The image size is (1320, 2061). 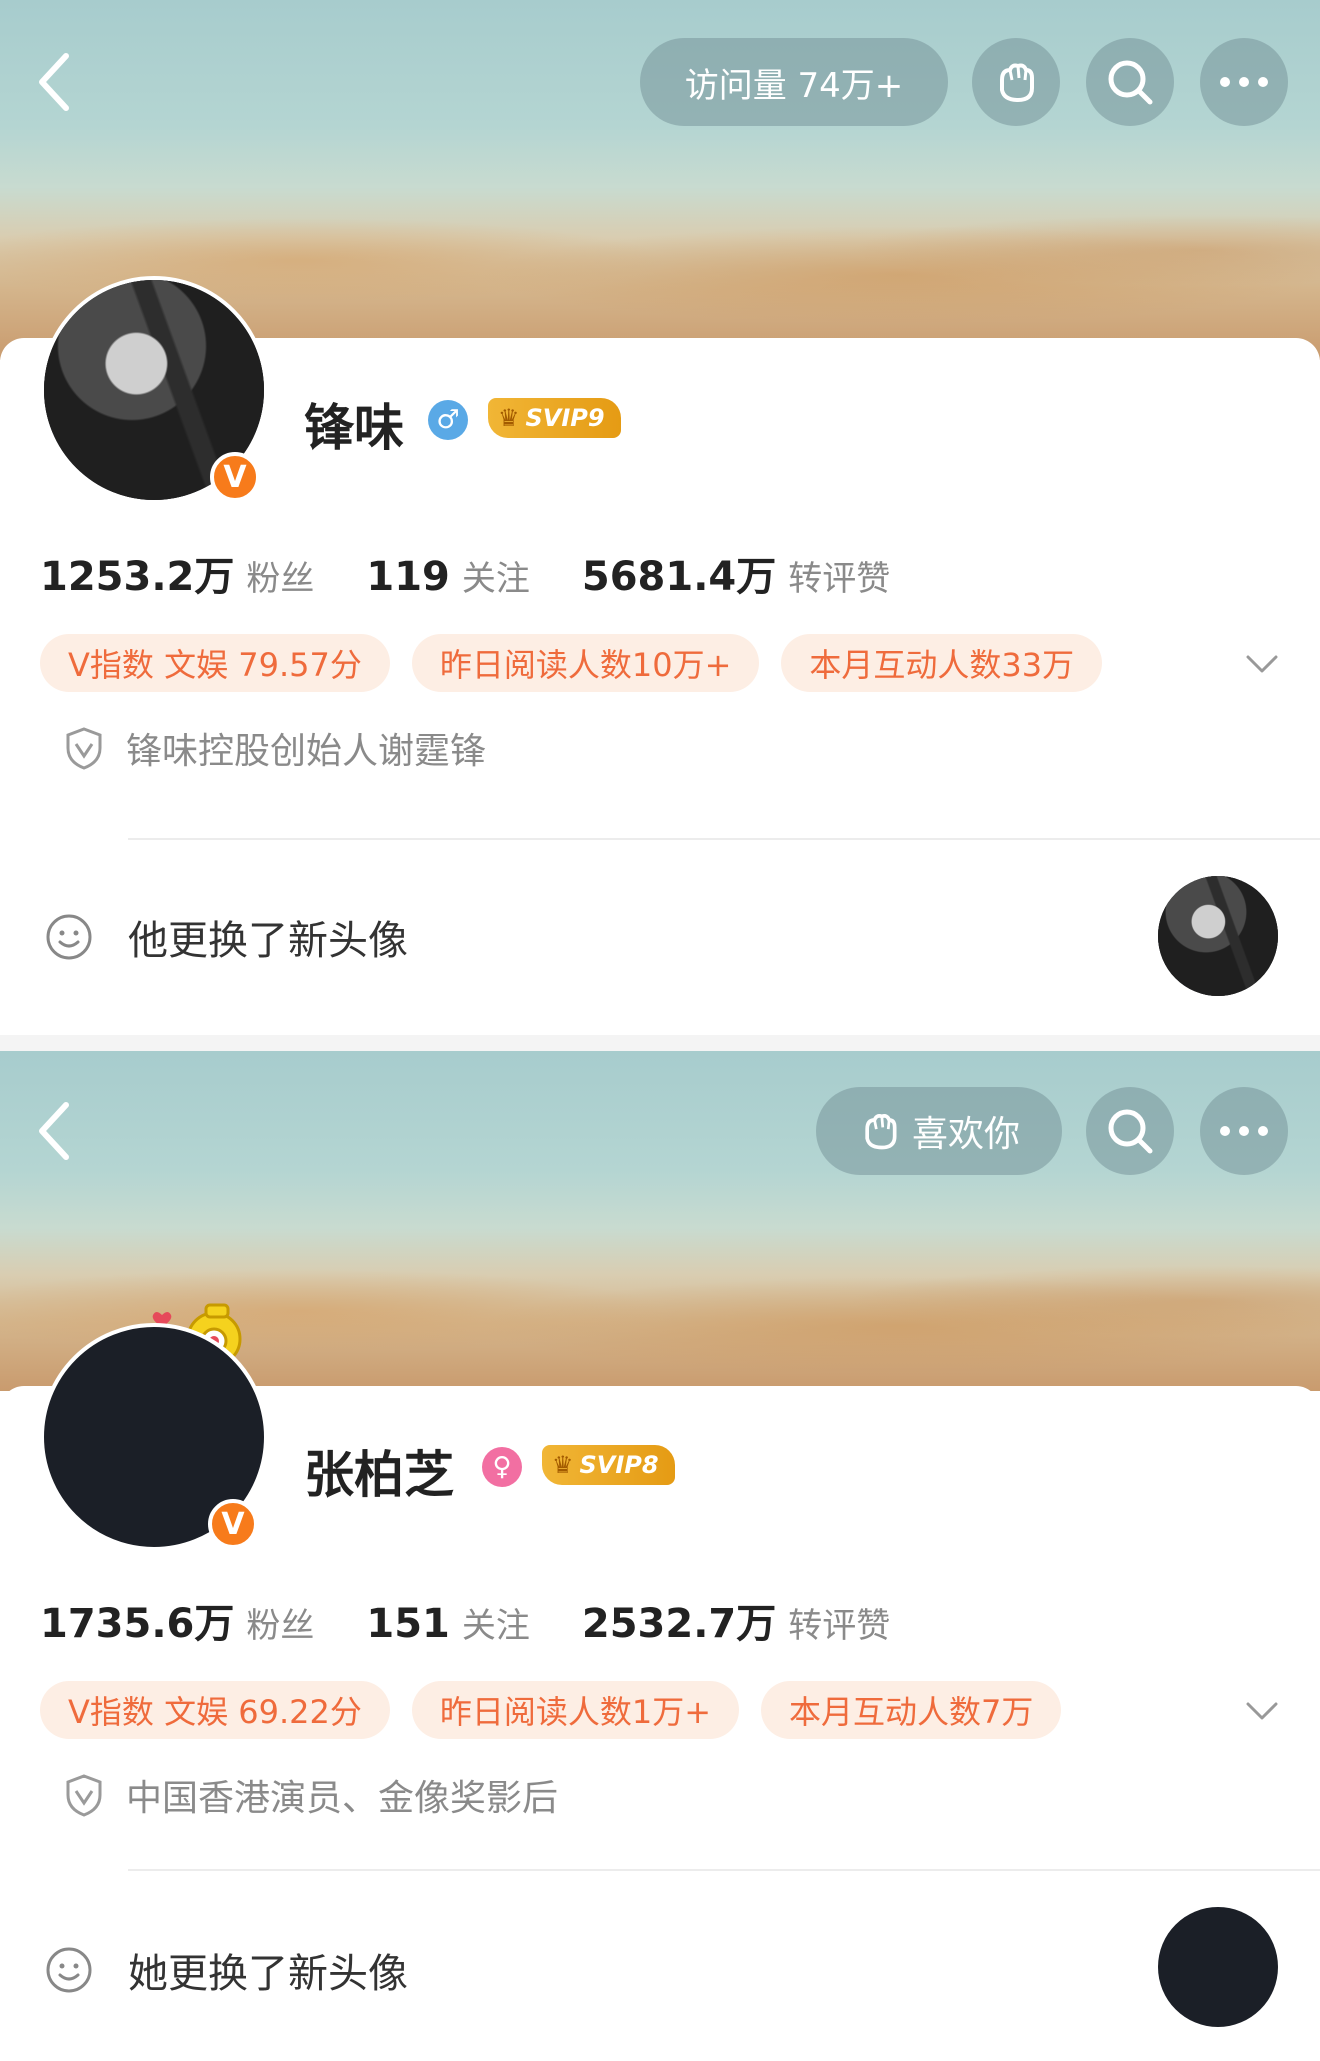 I want to click on like-you-button: 喜欢你, so click(x=939, y=1131).